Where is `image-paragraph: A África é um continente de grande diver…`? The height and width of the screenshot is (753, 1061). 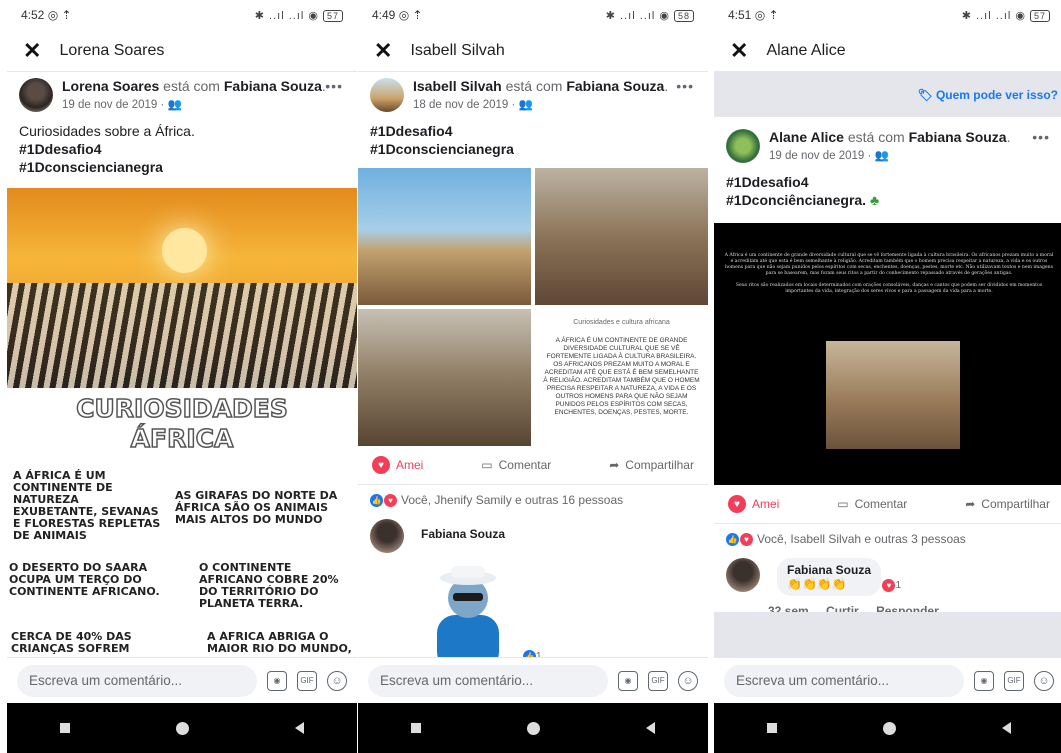
image-paragraph: A África é um continente de grande diver… is located at coordinates (889, 264).